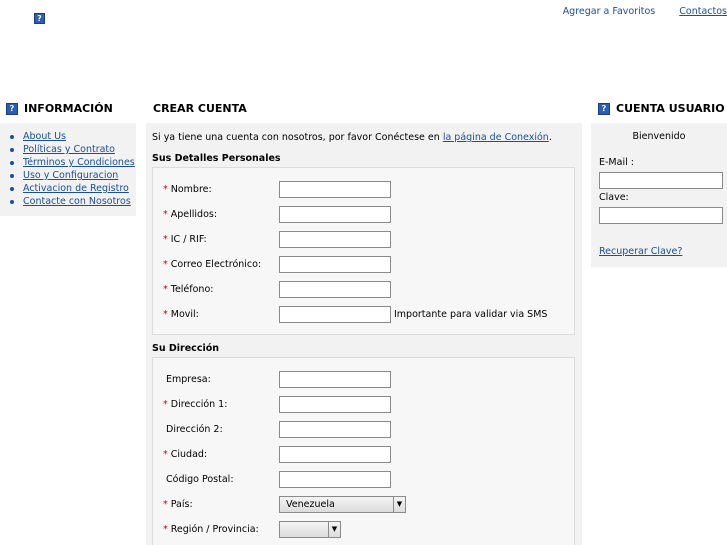 The height and width of the screenshot is (545, 727). Describe the element at coordinates (335, 454) in the screenshot. I see `ciudad-input` at that location.